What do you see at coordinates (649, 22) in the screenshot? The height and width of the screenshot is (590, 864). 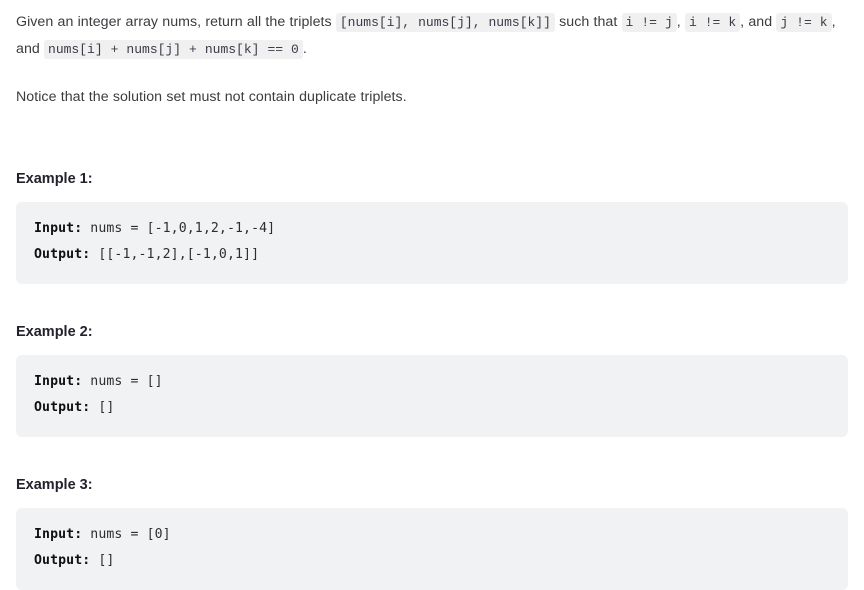 I see `inline-code-i-not-equal-j: i != j` at bounding box center [649, 22].